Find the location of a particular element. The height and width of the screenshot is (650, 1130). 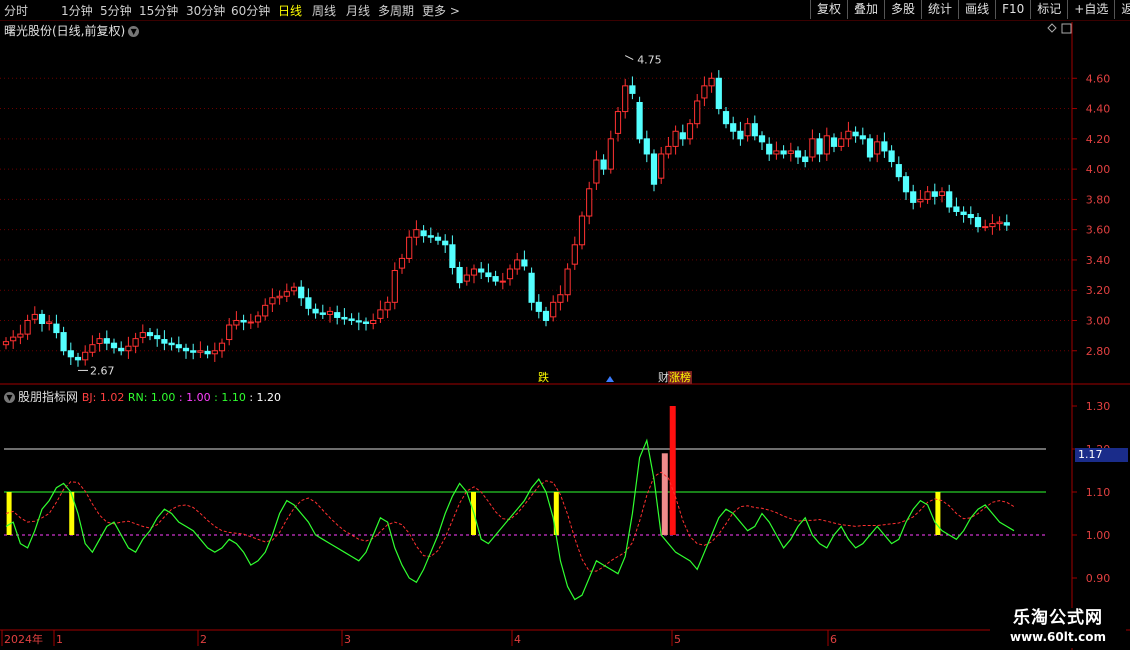

marker-drop: 跌 is located at coordinates (543, 377).